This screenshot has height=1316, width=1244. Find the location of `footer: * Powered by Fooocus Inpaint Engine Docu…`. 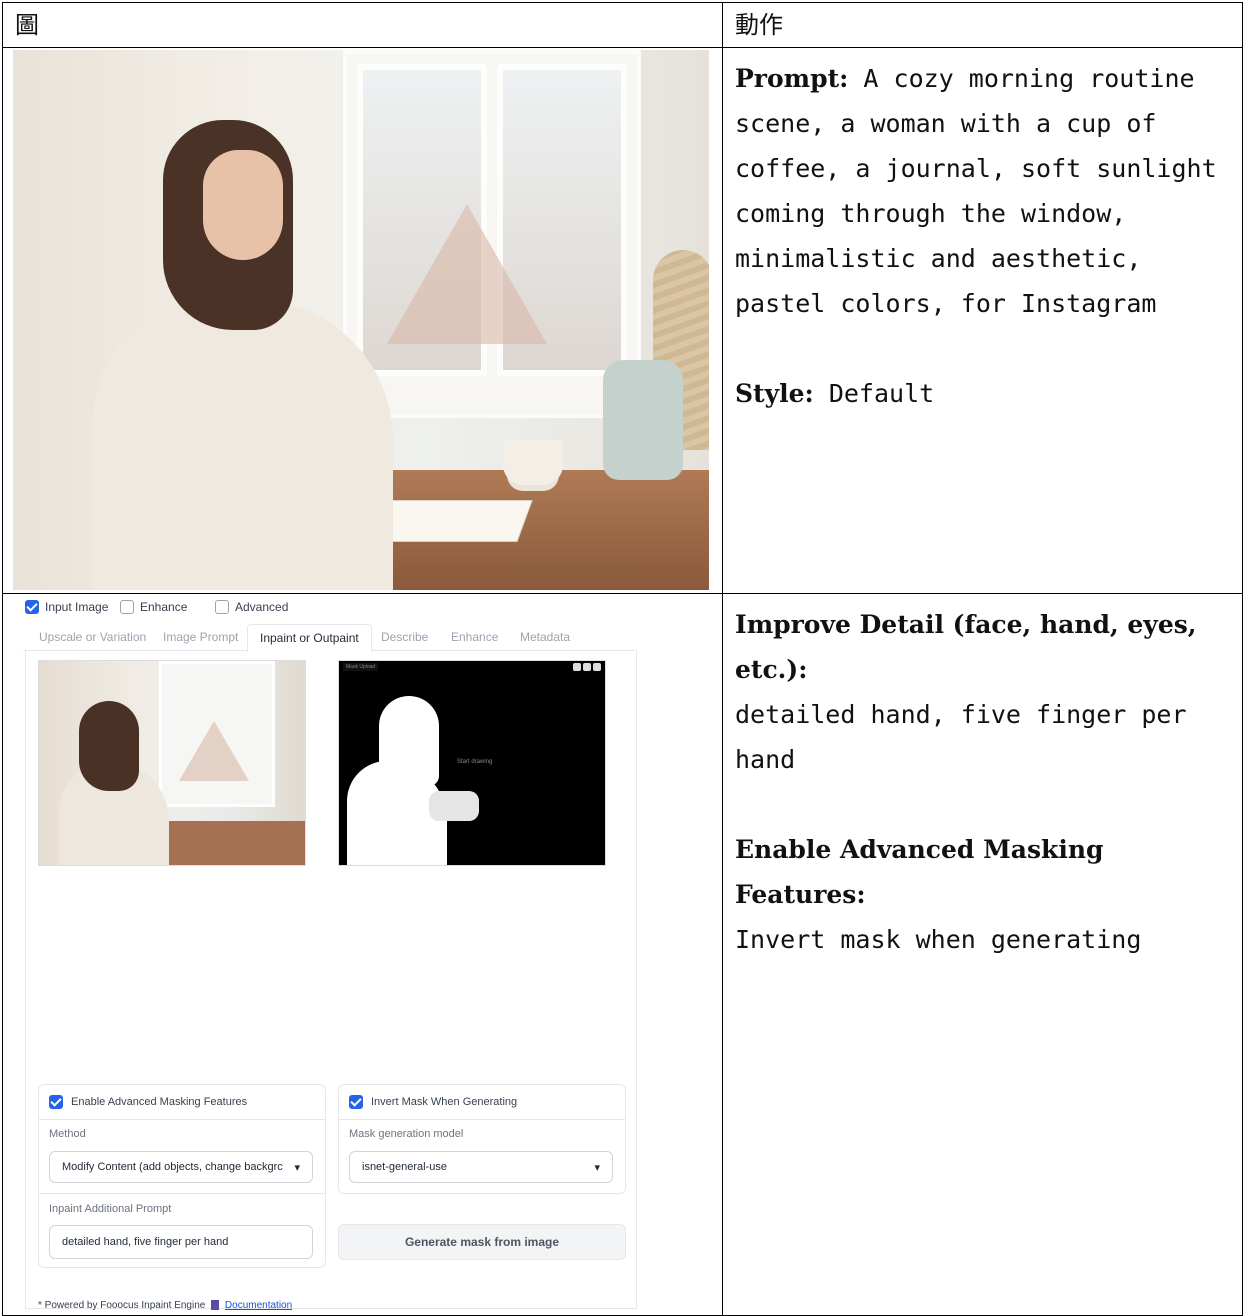

footer: * Powered by Fooocus Inpaint Engine Docu… is located at coordinates (165, 1305).